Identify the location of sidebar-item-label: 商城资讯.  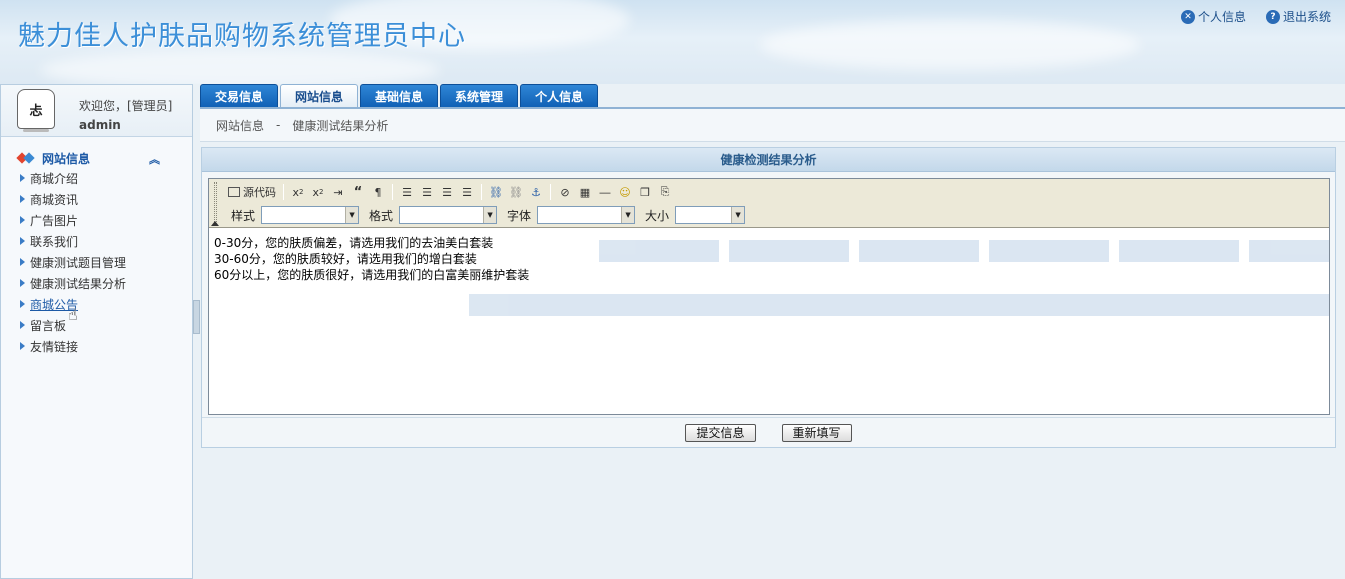
(54, 200).